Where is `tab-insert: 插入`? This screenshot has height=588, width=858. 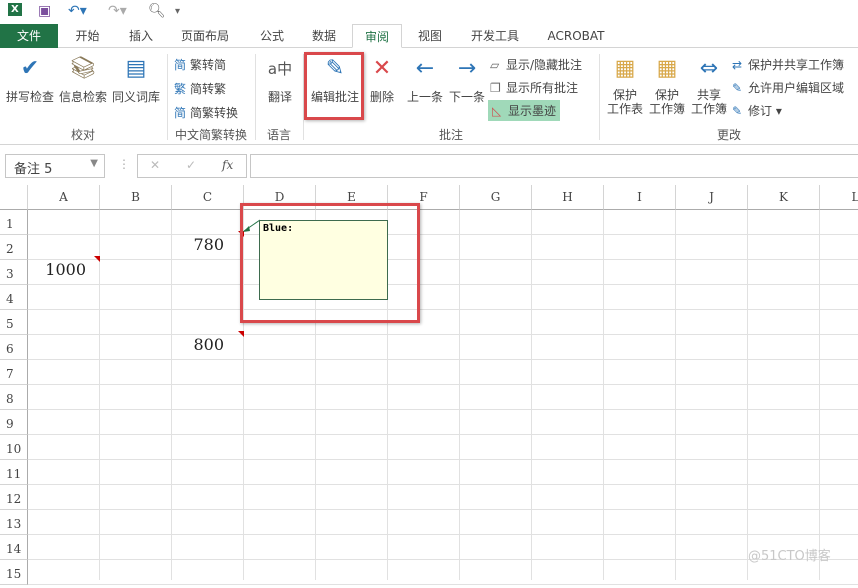
tab-insert: 插入 is located at coordinates (141, 36).